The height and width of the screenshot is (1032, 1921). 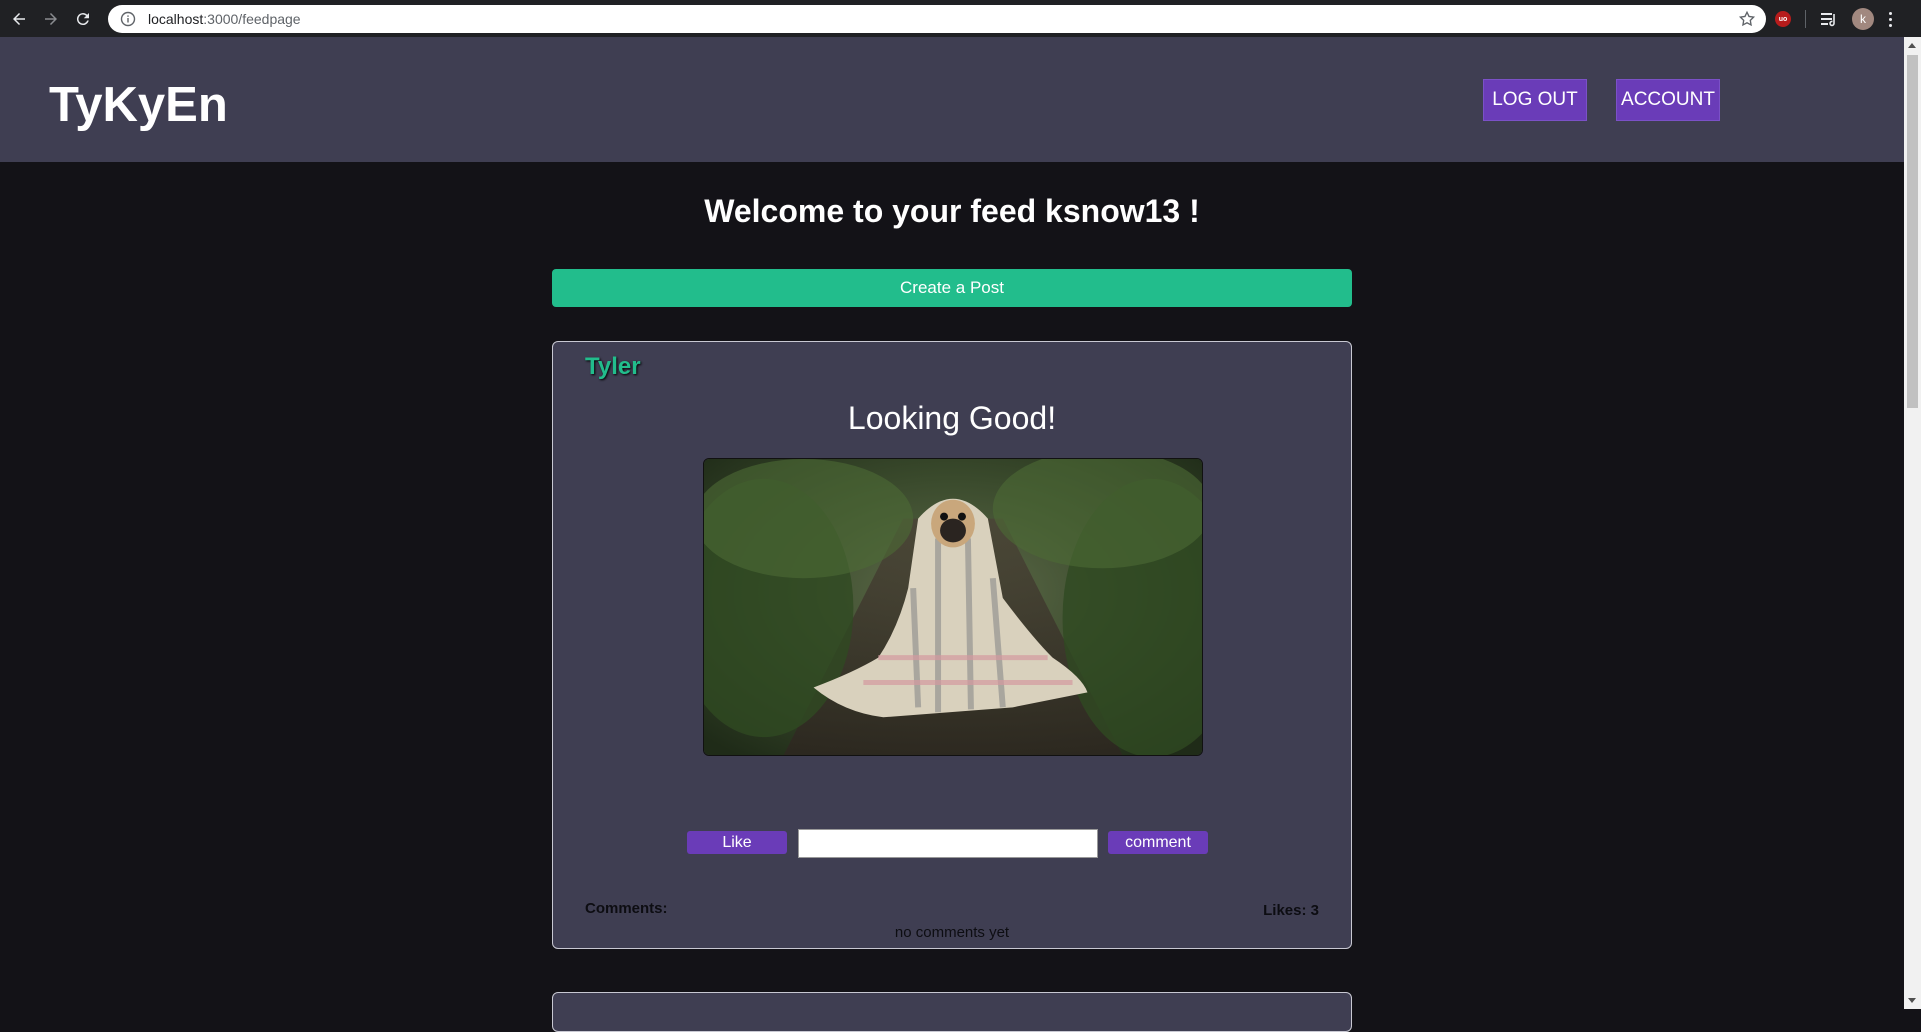 What do you see at coordinates (937, 19) in the screenshot?
I see `address-bar: localhost:3000/feedpage` at bounding box center [937, 19].